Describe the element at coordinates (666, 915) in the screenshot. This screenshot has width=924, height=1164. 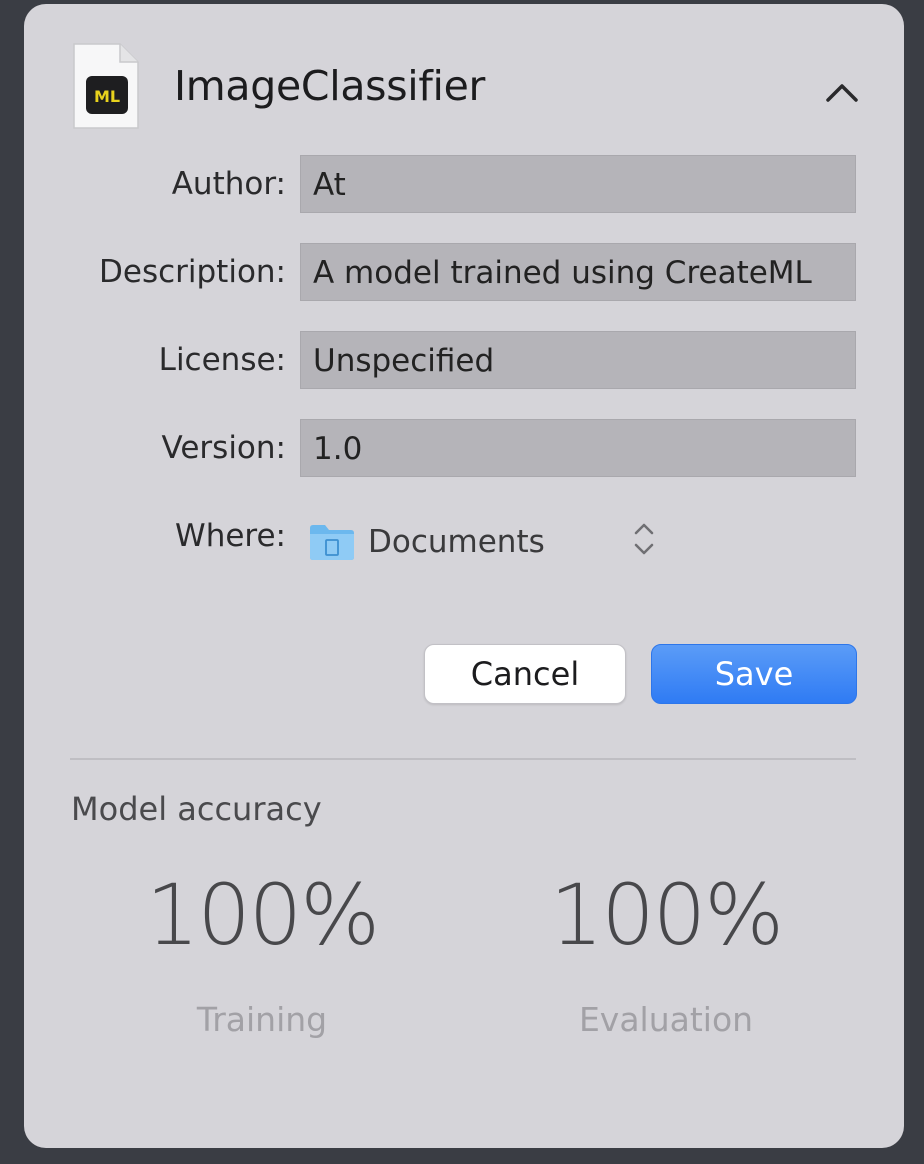
I see `evaluation-accuracy-value: 100%` at that location.